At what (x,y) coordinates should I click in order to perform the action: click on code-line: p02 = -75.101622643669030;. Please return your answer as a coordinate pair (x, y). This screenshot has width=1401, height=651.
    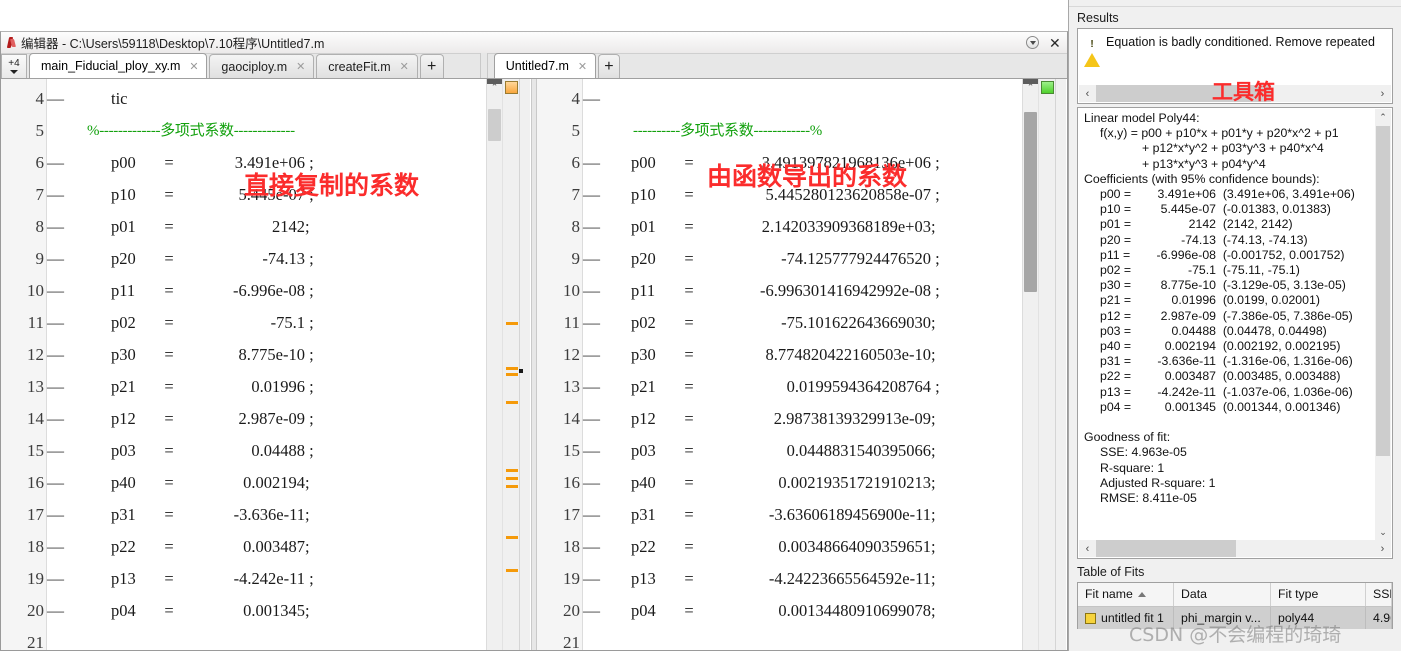
    Looking at the image, I should click on (833, 323).